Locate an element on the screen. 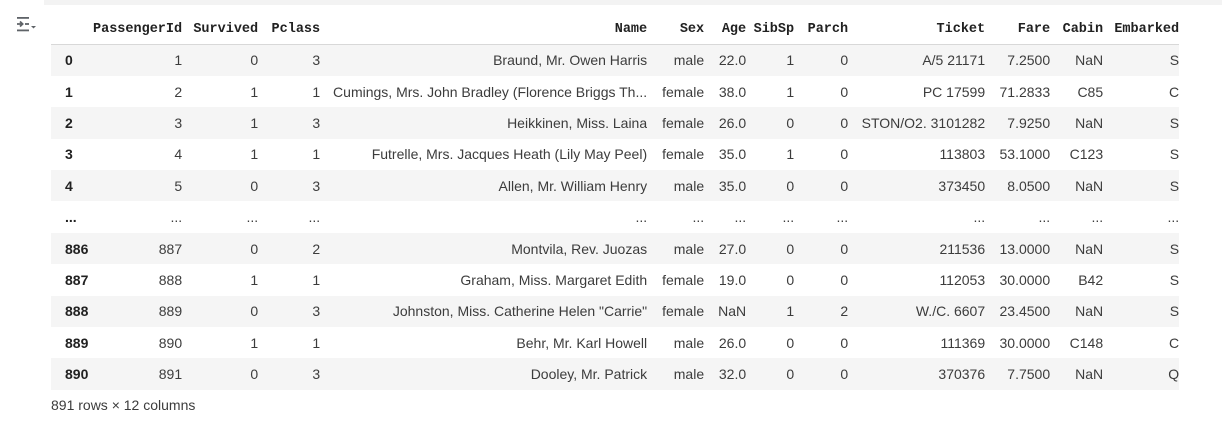  table-cell: C123 is located at coordinates (1086, 154).